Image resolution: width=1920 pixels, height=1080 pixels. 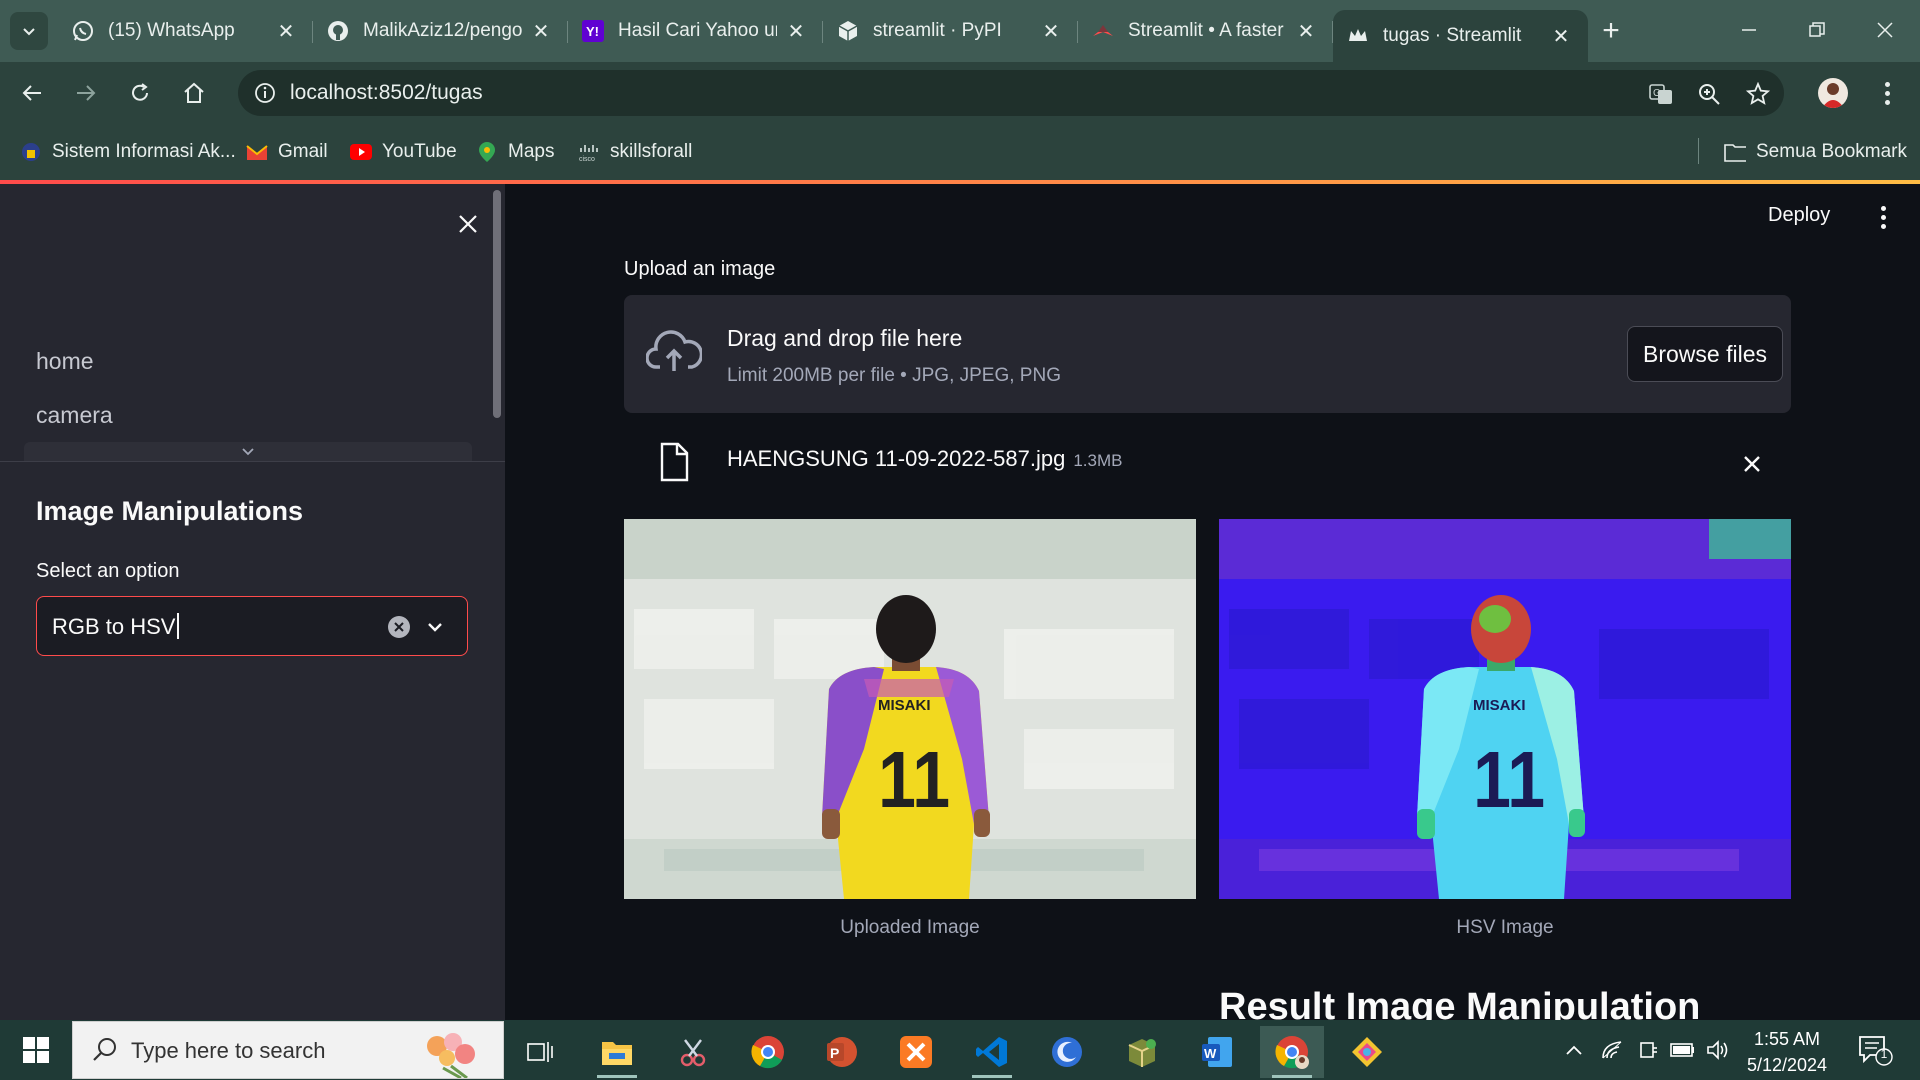 What do you see at coordinates (592, 31) in the screenshot?
I see `svg-text: Y!` at bounding box center [592, 31].